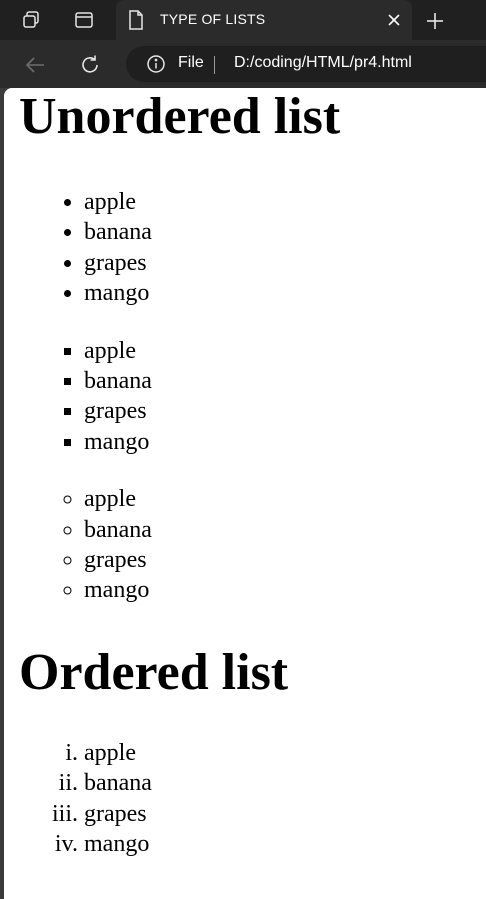 This screenshot has width=486, height=899. I want to click on tab-title: TYPE OF LISTS, so click(213, 19).